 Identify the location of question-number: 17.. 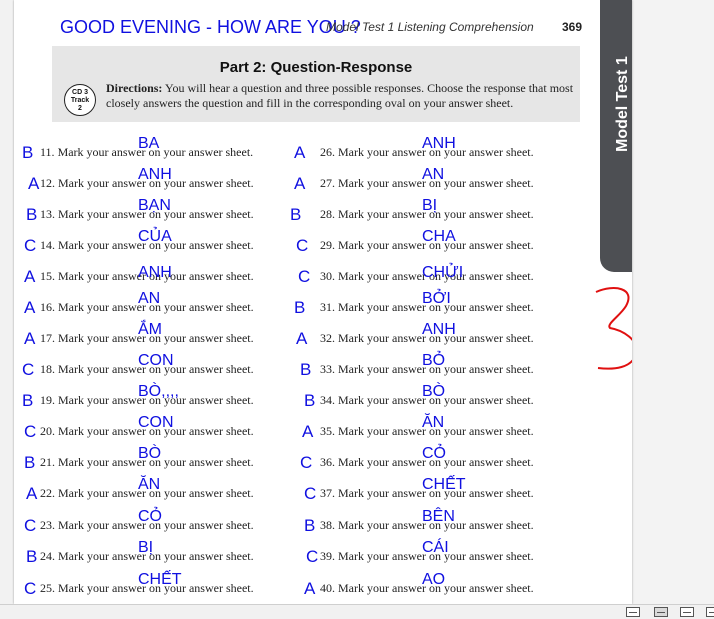
(47, 338).